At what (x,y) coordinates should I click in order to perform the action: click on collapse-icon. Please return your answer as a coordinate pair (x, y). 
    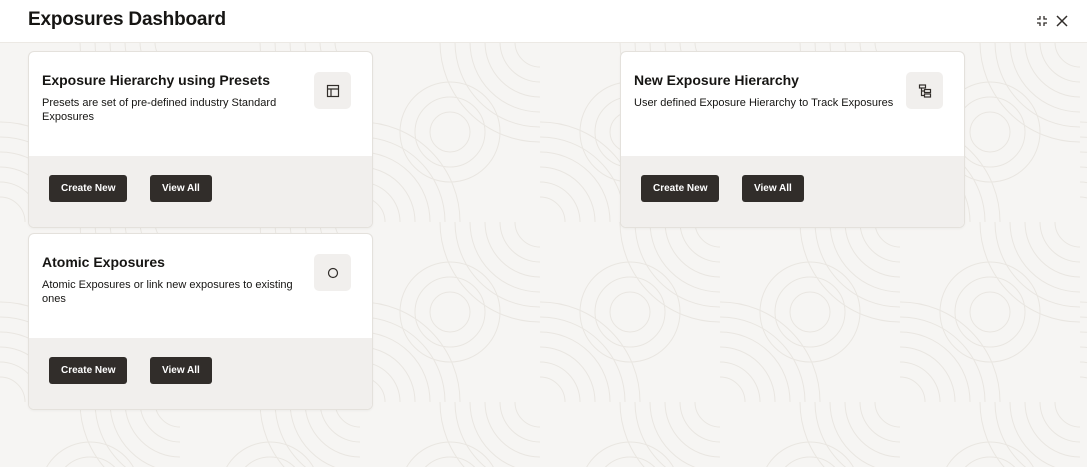
    Looking at the image, I should click on (1042, 21).